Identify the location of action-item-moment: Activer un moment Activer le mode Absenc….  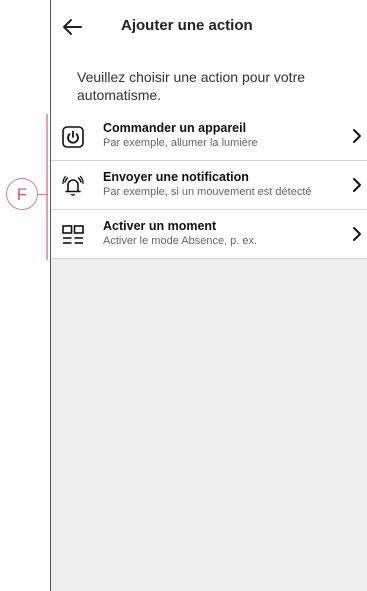
(209, 234).